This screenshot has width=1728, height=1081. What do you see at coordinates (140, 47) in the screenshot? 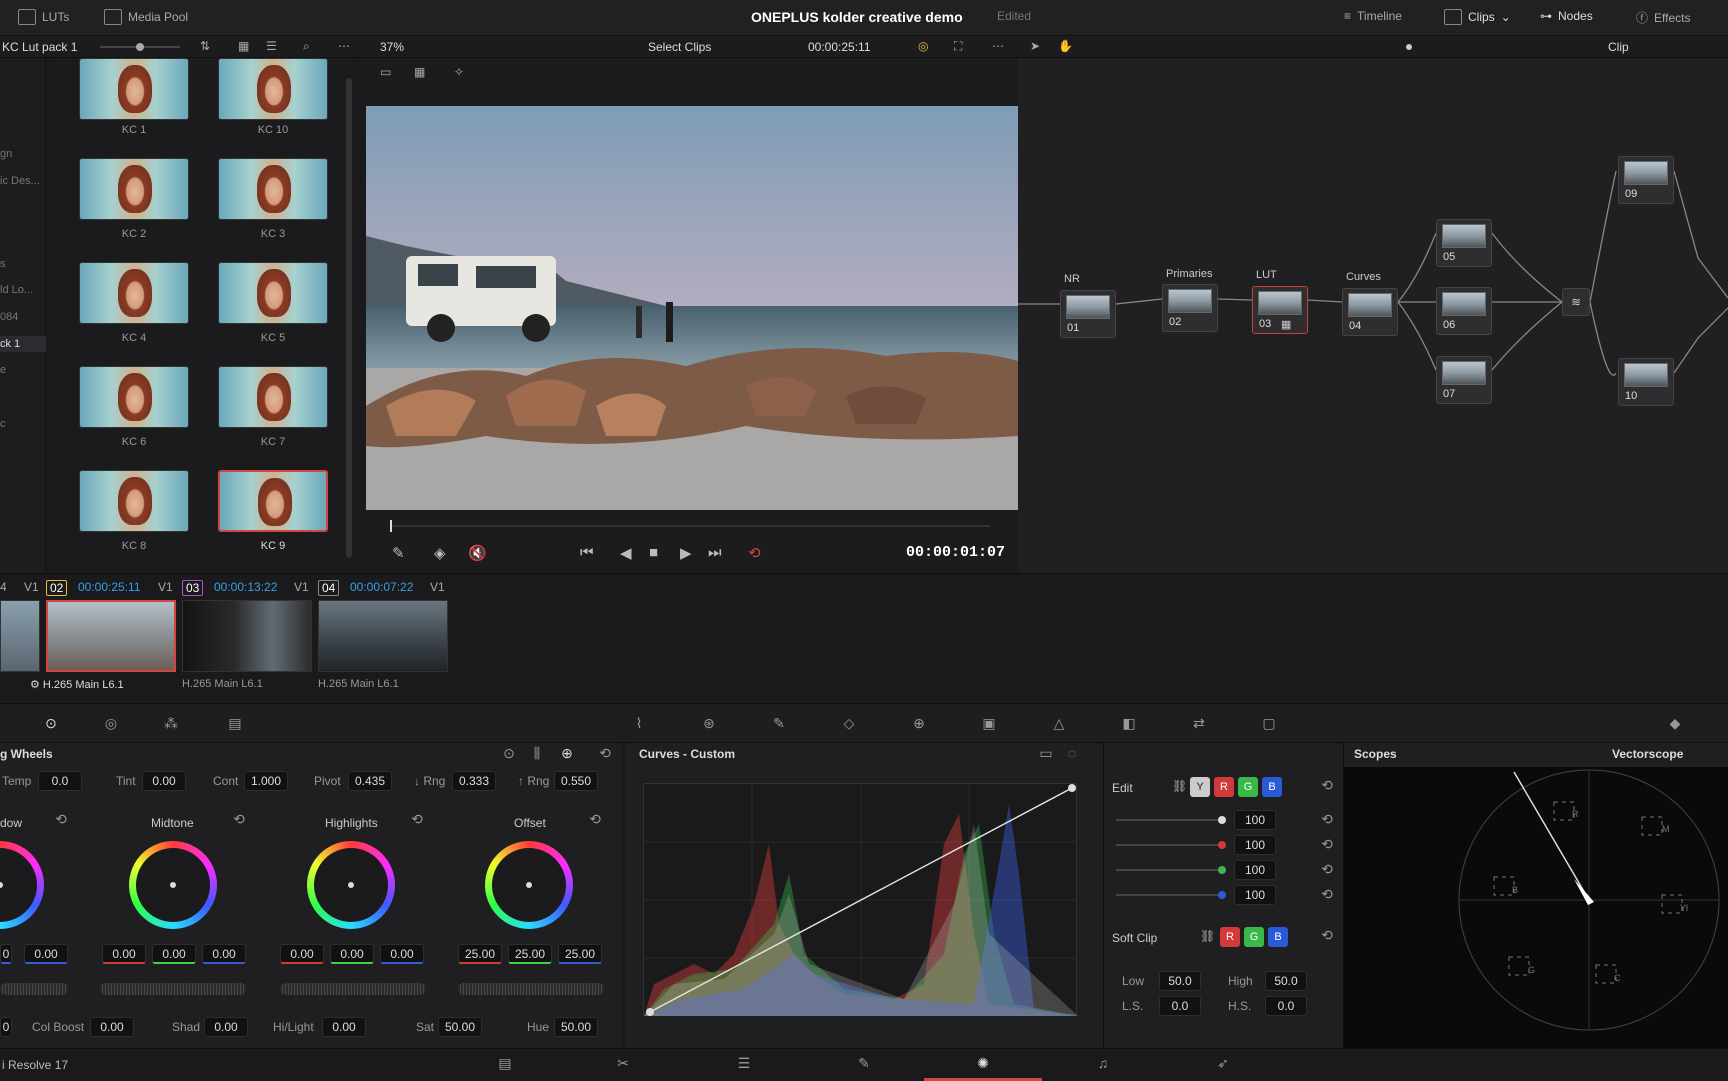
I see `thumb-size-slider` at bounding box center [140, 47].